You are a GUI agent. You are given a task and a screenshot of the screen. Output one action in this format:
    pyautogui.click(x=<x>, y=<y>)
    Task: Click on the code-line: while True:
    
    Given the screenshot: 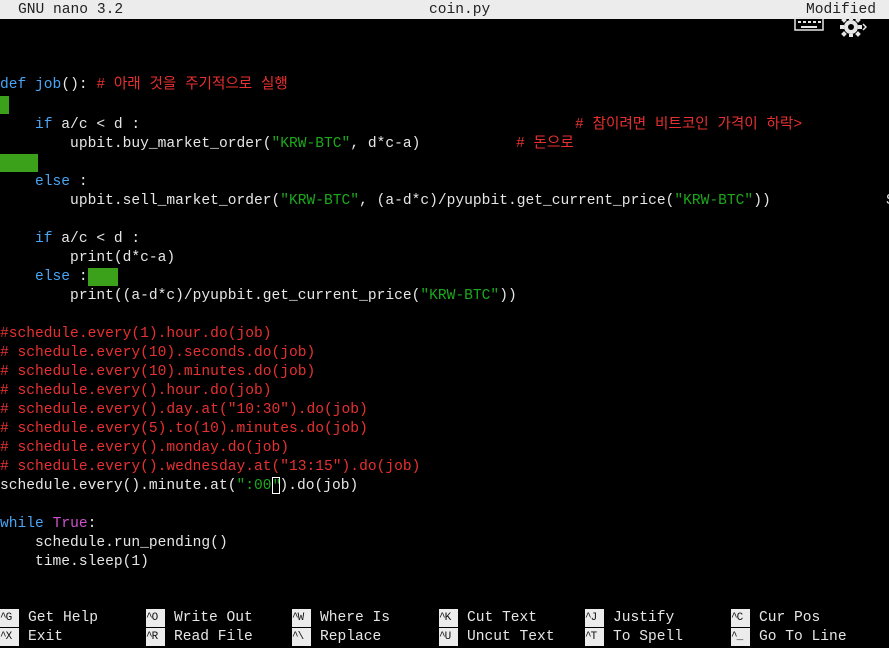 What is the action you would take?
    pyautogui.click(x=48, y=524)
    